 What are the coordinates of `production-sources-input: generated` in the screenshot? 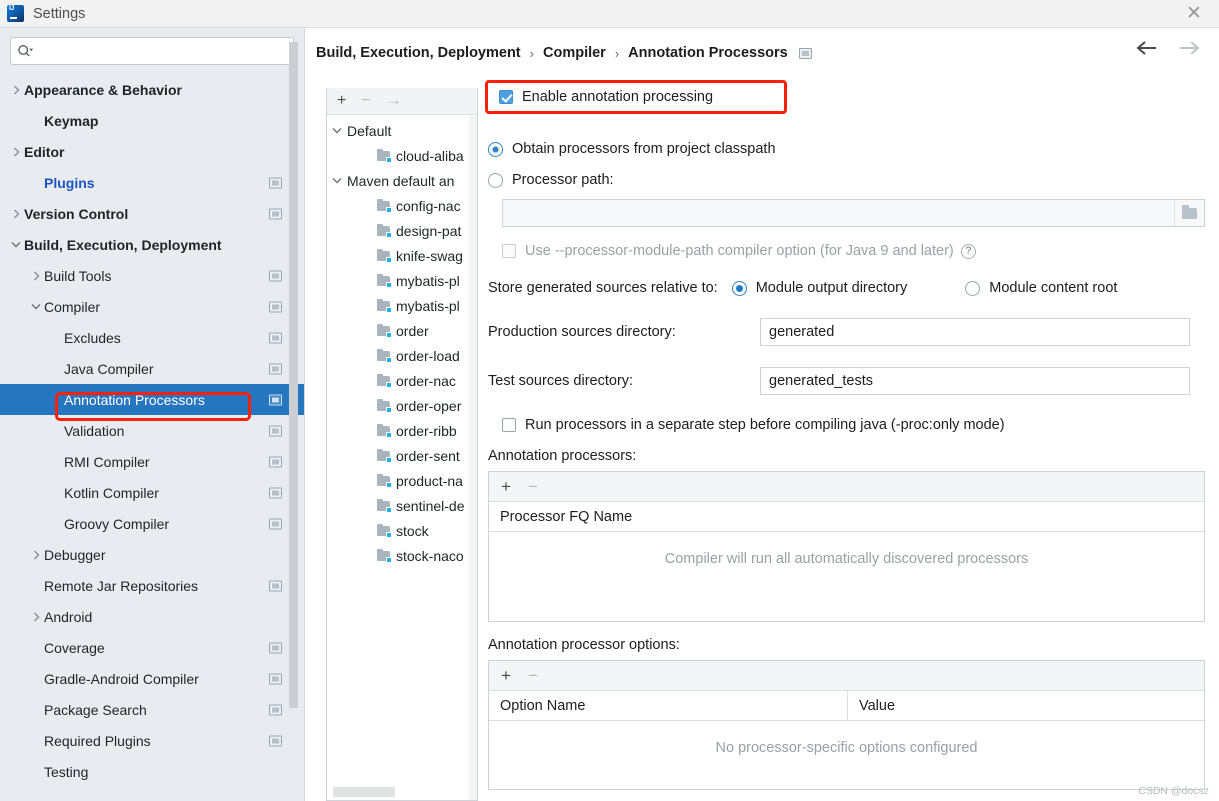 It's located at (975, 332).